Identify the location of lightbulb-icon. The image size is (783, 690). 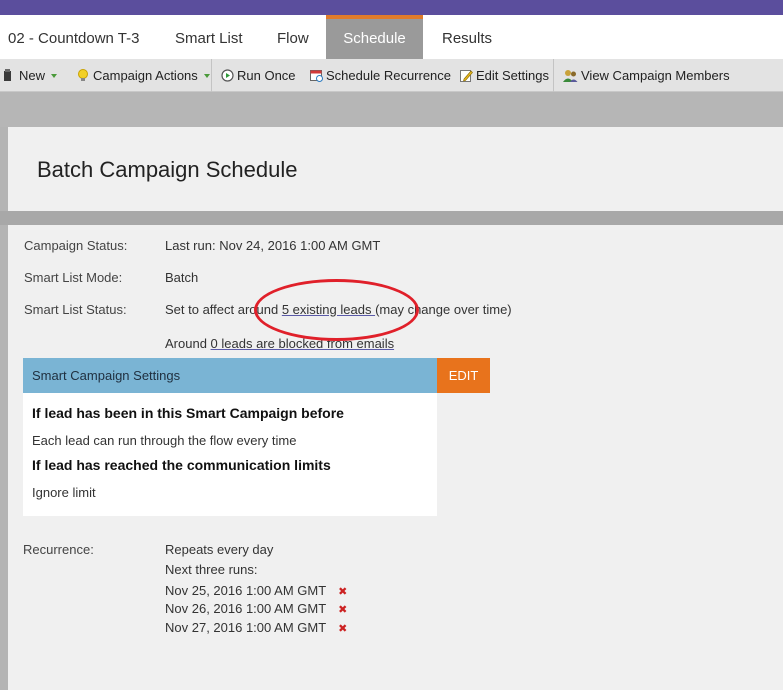
(83, 75).